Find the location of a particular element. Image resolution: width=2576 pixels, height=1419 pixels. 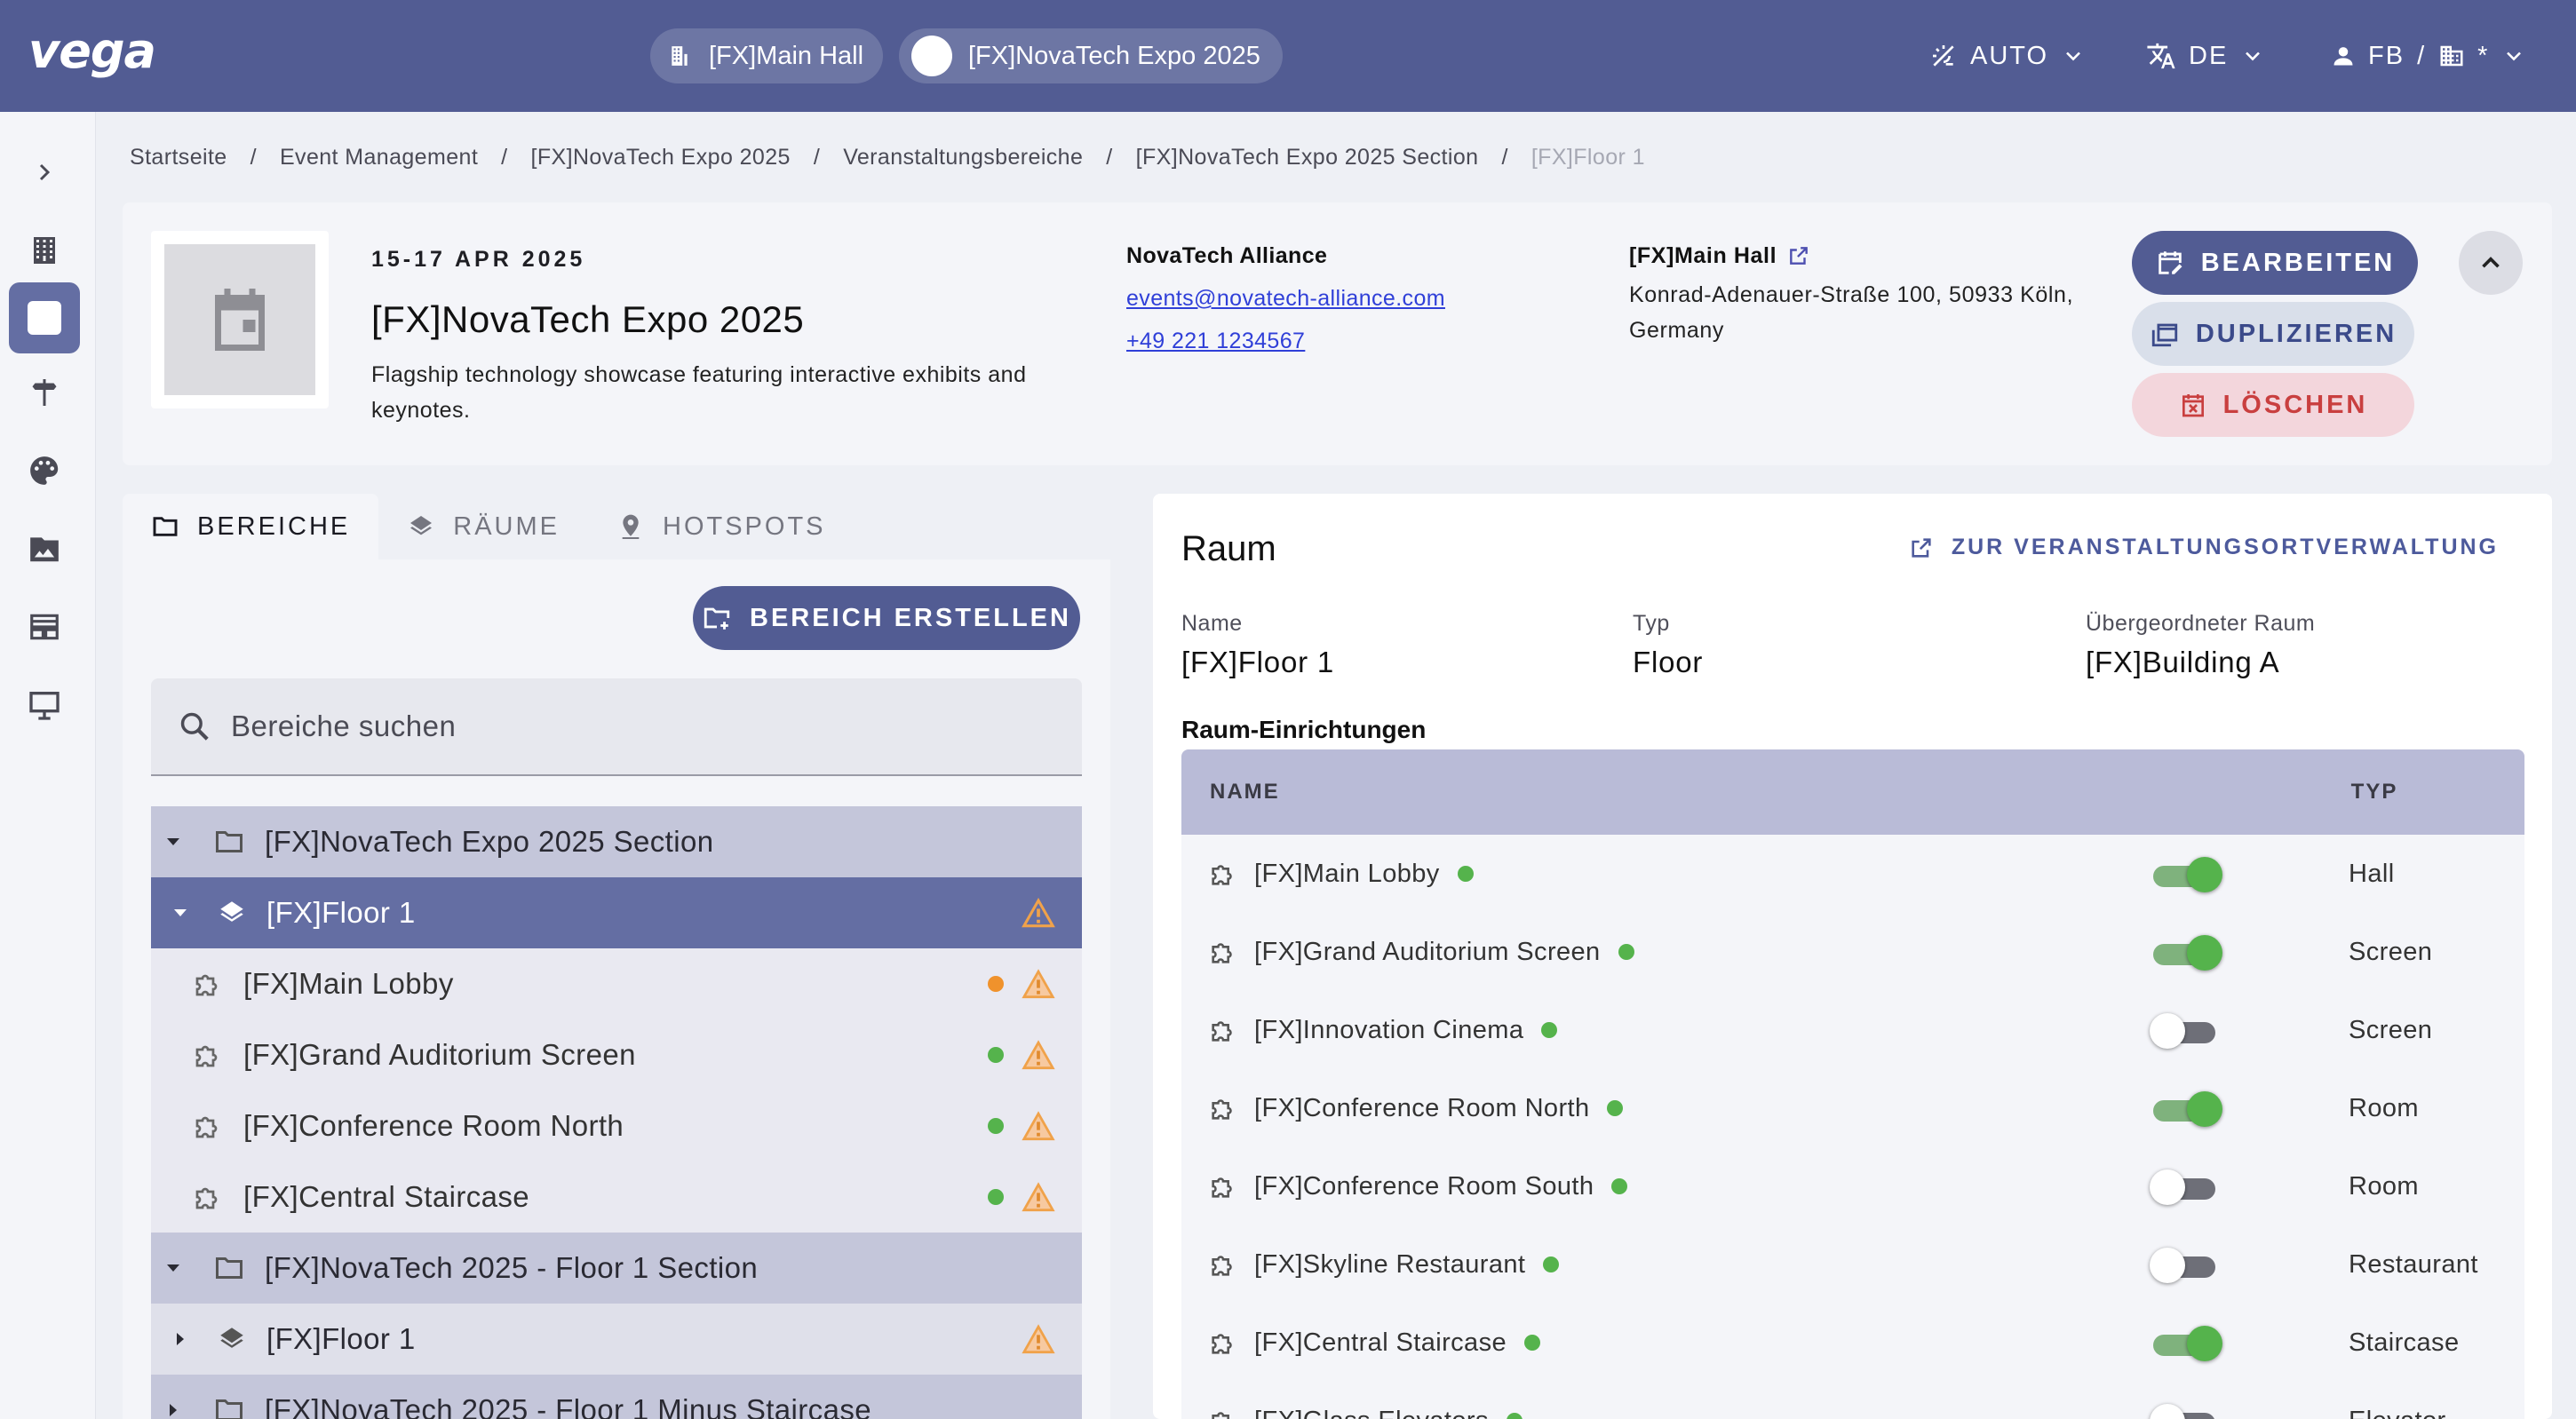

event-busy-icon is located at coordinates (2193, 405).